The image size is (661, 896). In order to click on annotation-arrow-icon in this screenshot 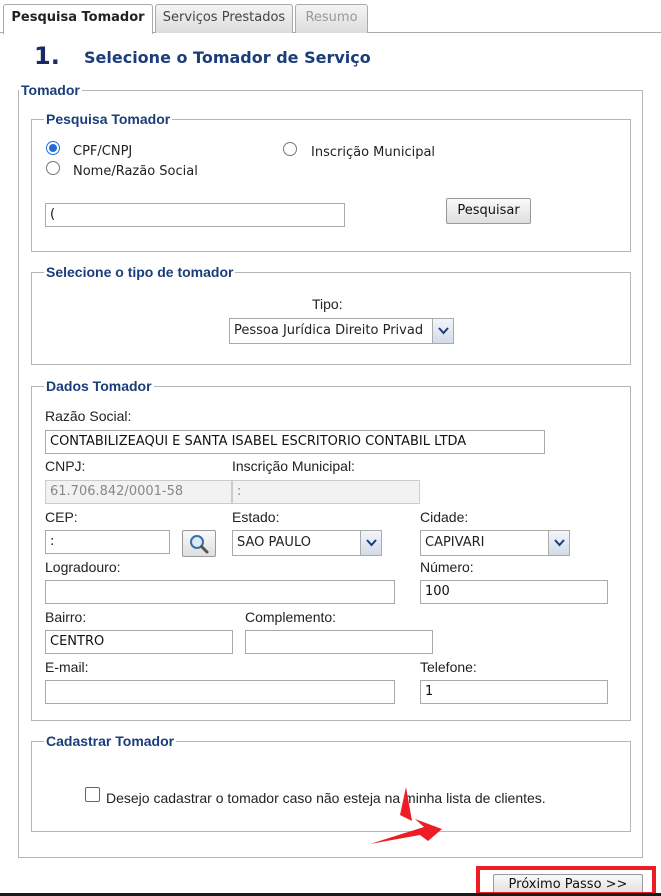, I will do `click(406, 815)`.